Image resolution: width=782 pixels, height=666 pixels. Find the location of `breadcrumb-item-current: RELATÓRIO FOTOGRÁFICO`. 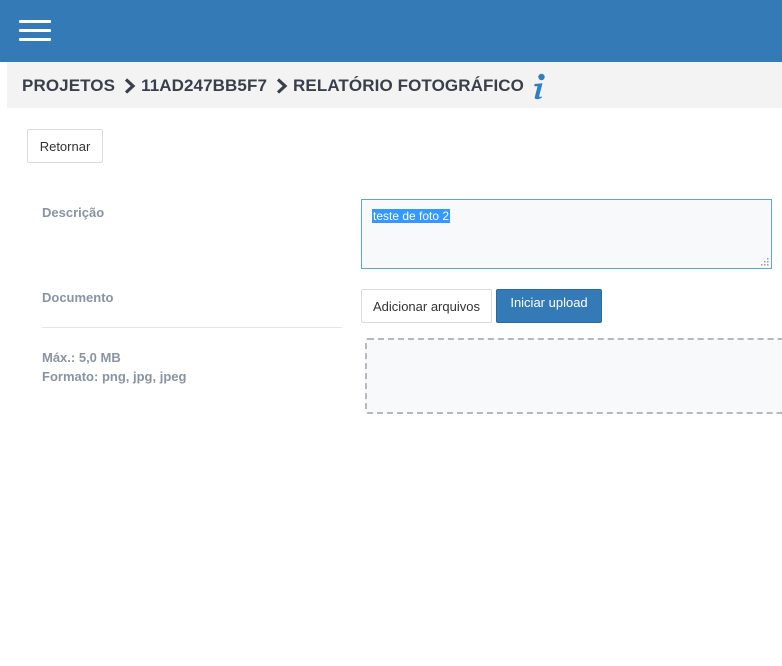

breadcrumb-item-current: RELATÓRIO FOTOGRÁFICO is located at coordinates (408, 85).